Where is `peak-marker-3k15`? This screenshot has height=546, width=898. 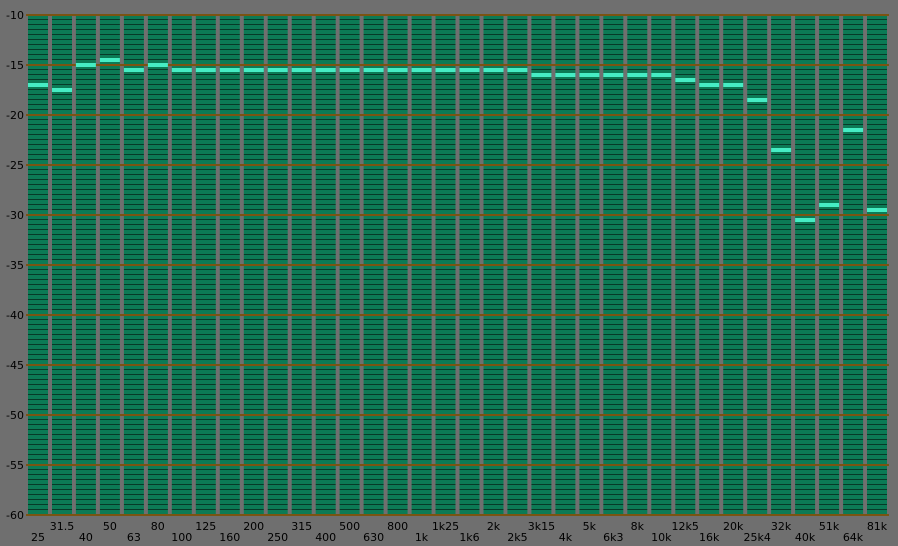 peak-marker-3k15 is located at coordinates (541, 75).